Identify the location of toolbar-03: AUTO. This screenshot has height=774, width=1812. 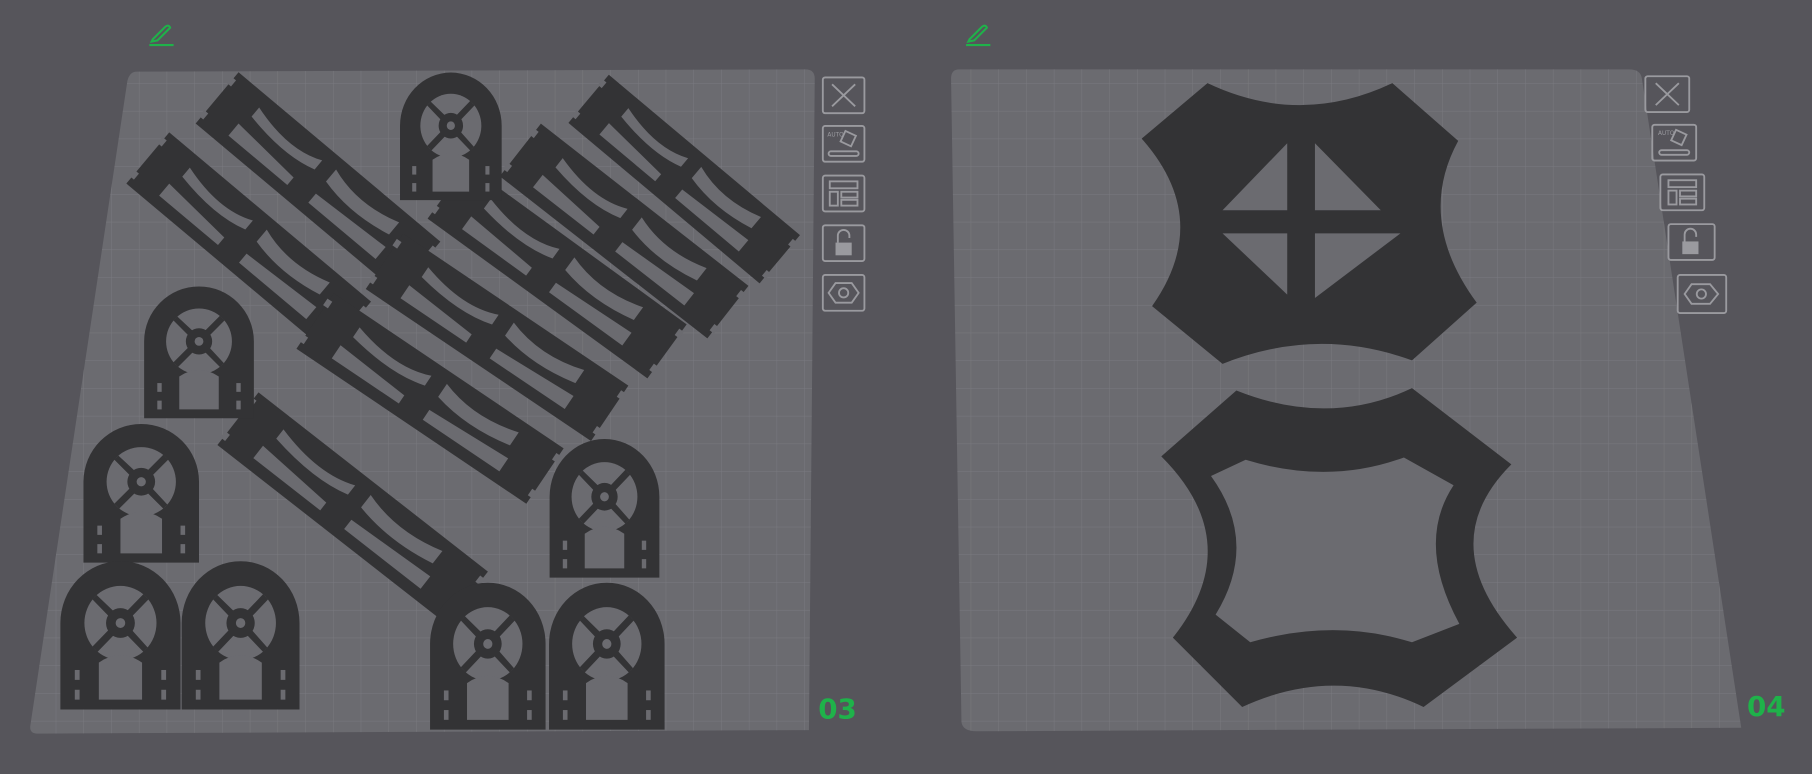
(843, 194).